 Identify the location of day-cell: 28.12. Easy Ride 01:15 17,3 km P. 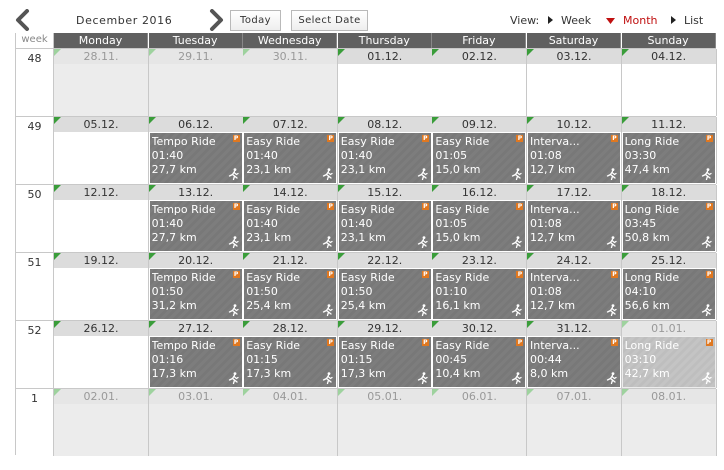
(291, 354).